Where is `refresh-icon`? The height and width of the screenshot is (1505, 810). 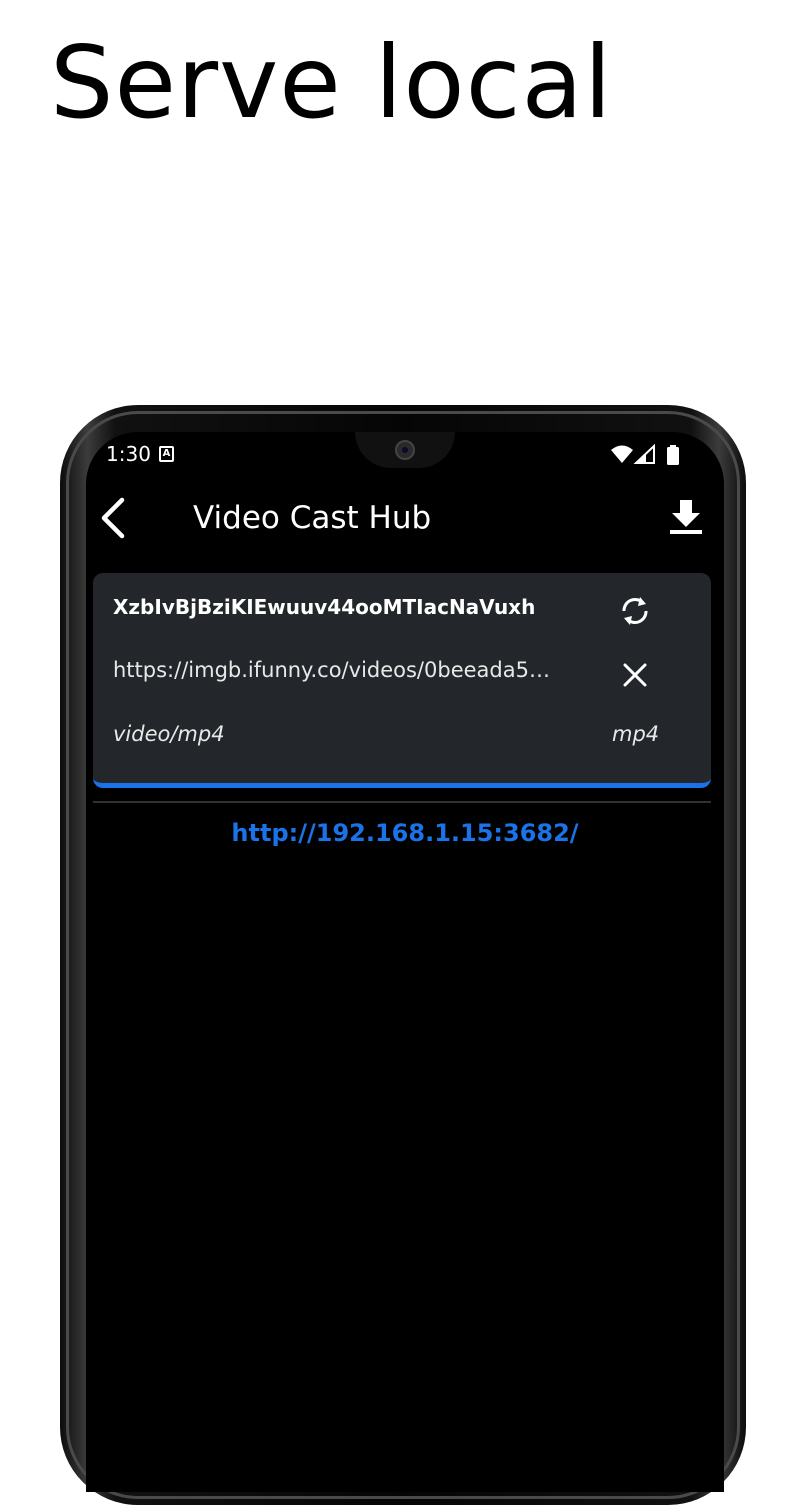
refresh-icon is located at coordinates (635, 611).